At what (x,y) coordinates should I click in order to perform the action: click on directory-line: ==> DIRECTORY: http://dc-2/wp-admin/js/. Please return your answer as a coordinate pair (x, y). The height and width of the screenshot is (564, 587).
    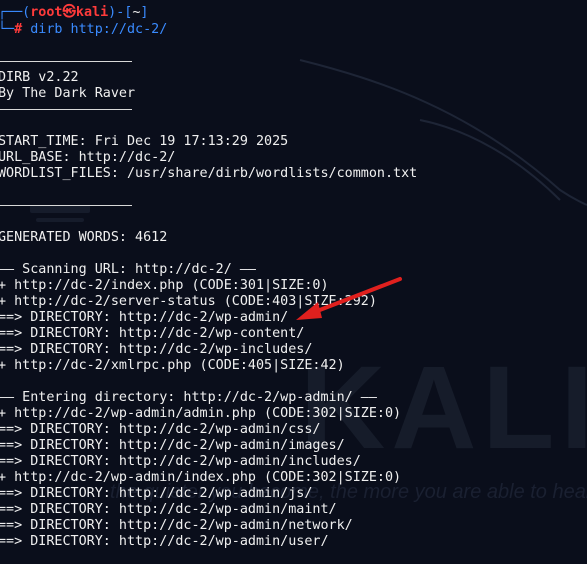
    Looking at the image, I should click on (156, 493).